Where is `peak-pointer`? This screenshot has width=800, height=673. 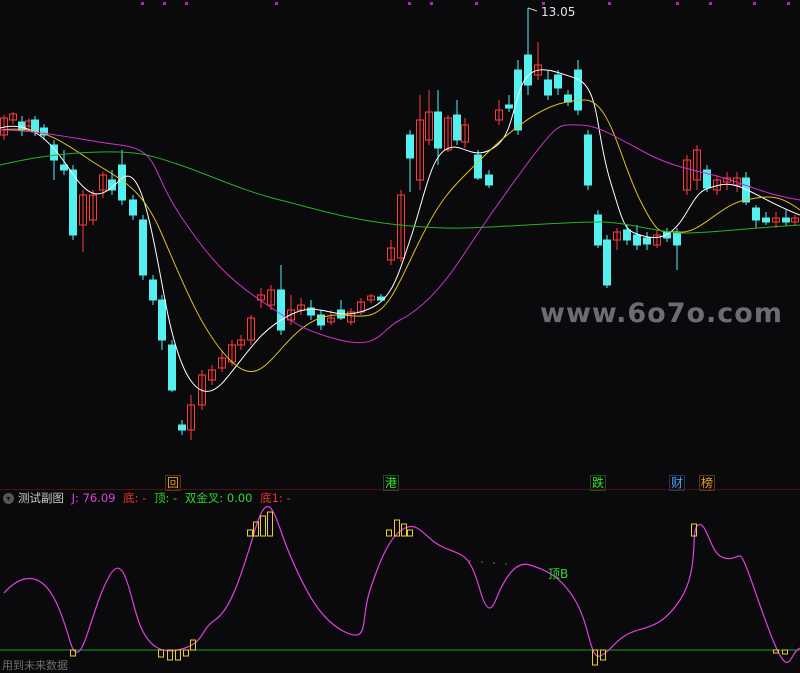 peak-pointer is located at coordinates (532, 9).